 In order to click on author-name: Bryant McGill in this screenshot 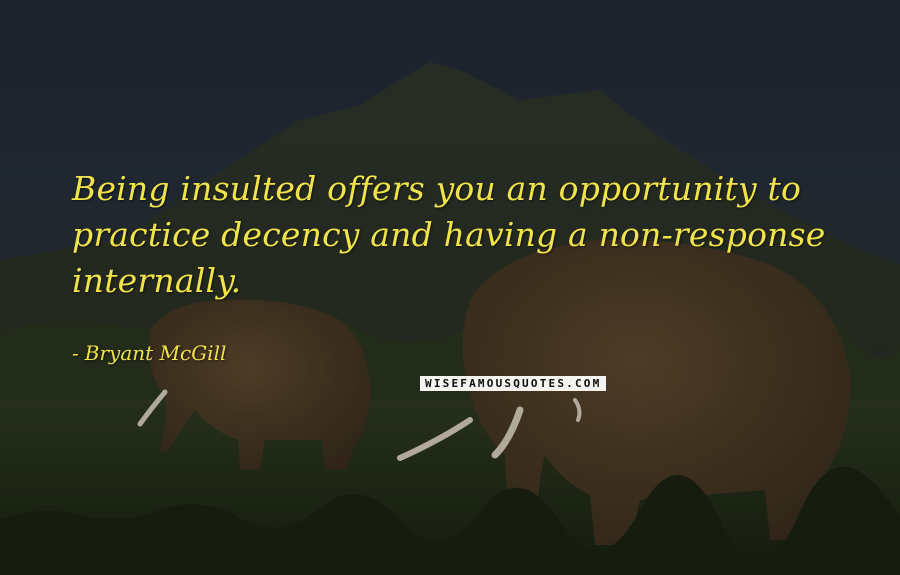, I will do `click(155, 353)`.